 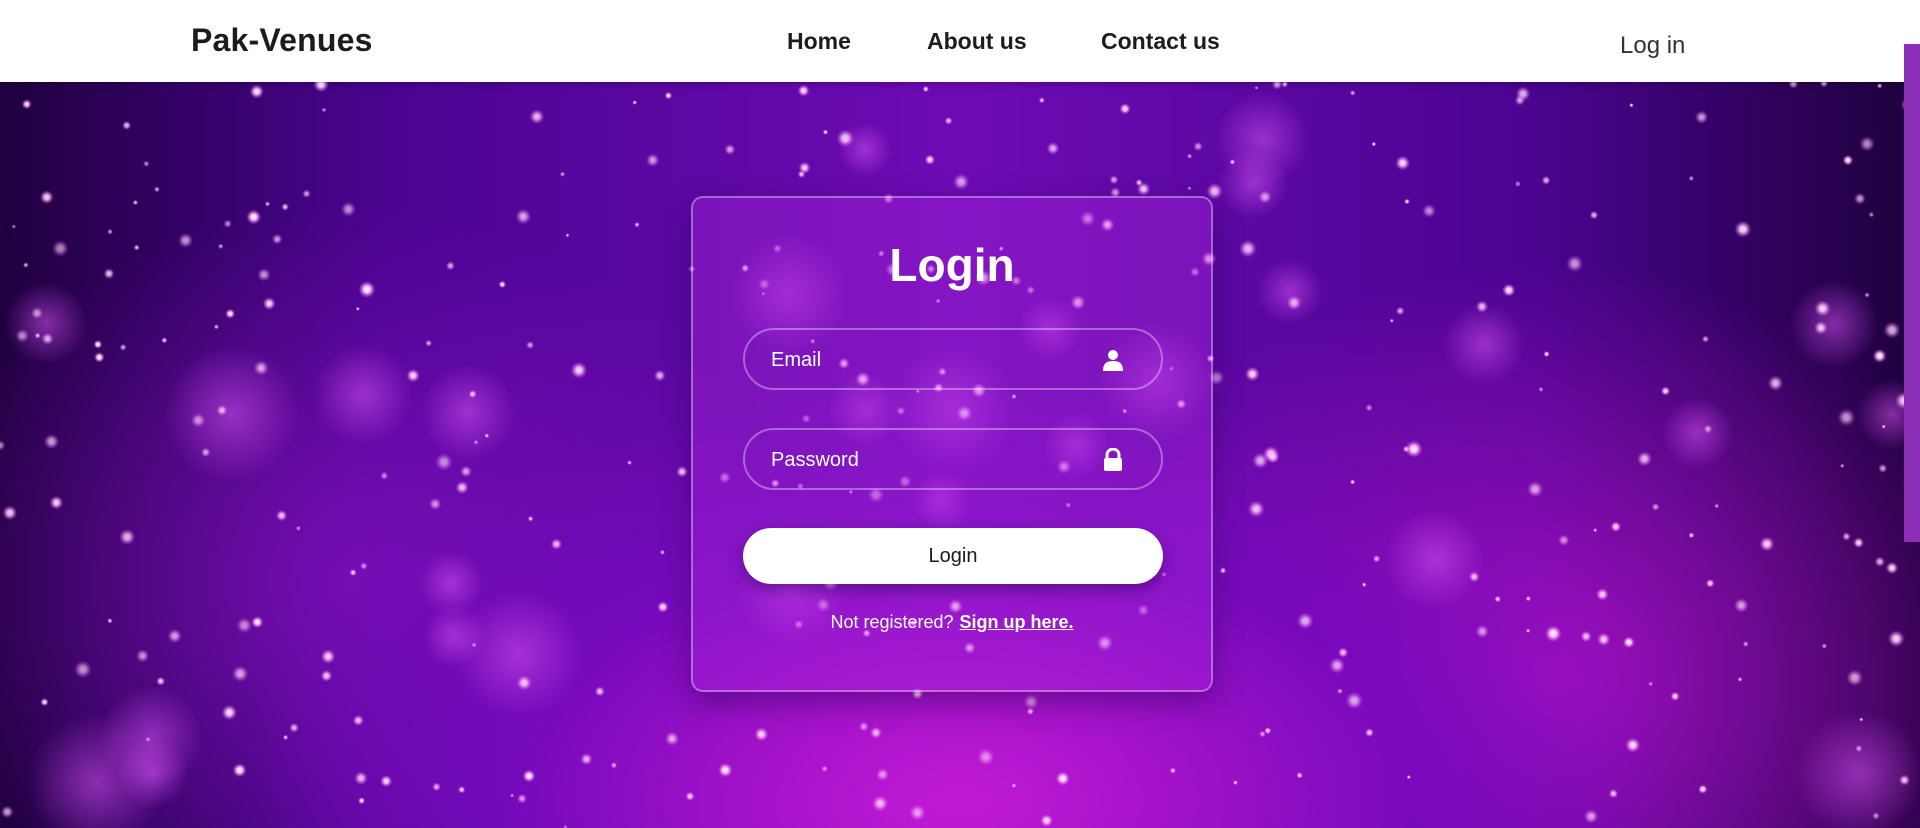 I want to click on email-field, so click(x=953, y=359).